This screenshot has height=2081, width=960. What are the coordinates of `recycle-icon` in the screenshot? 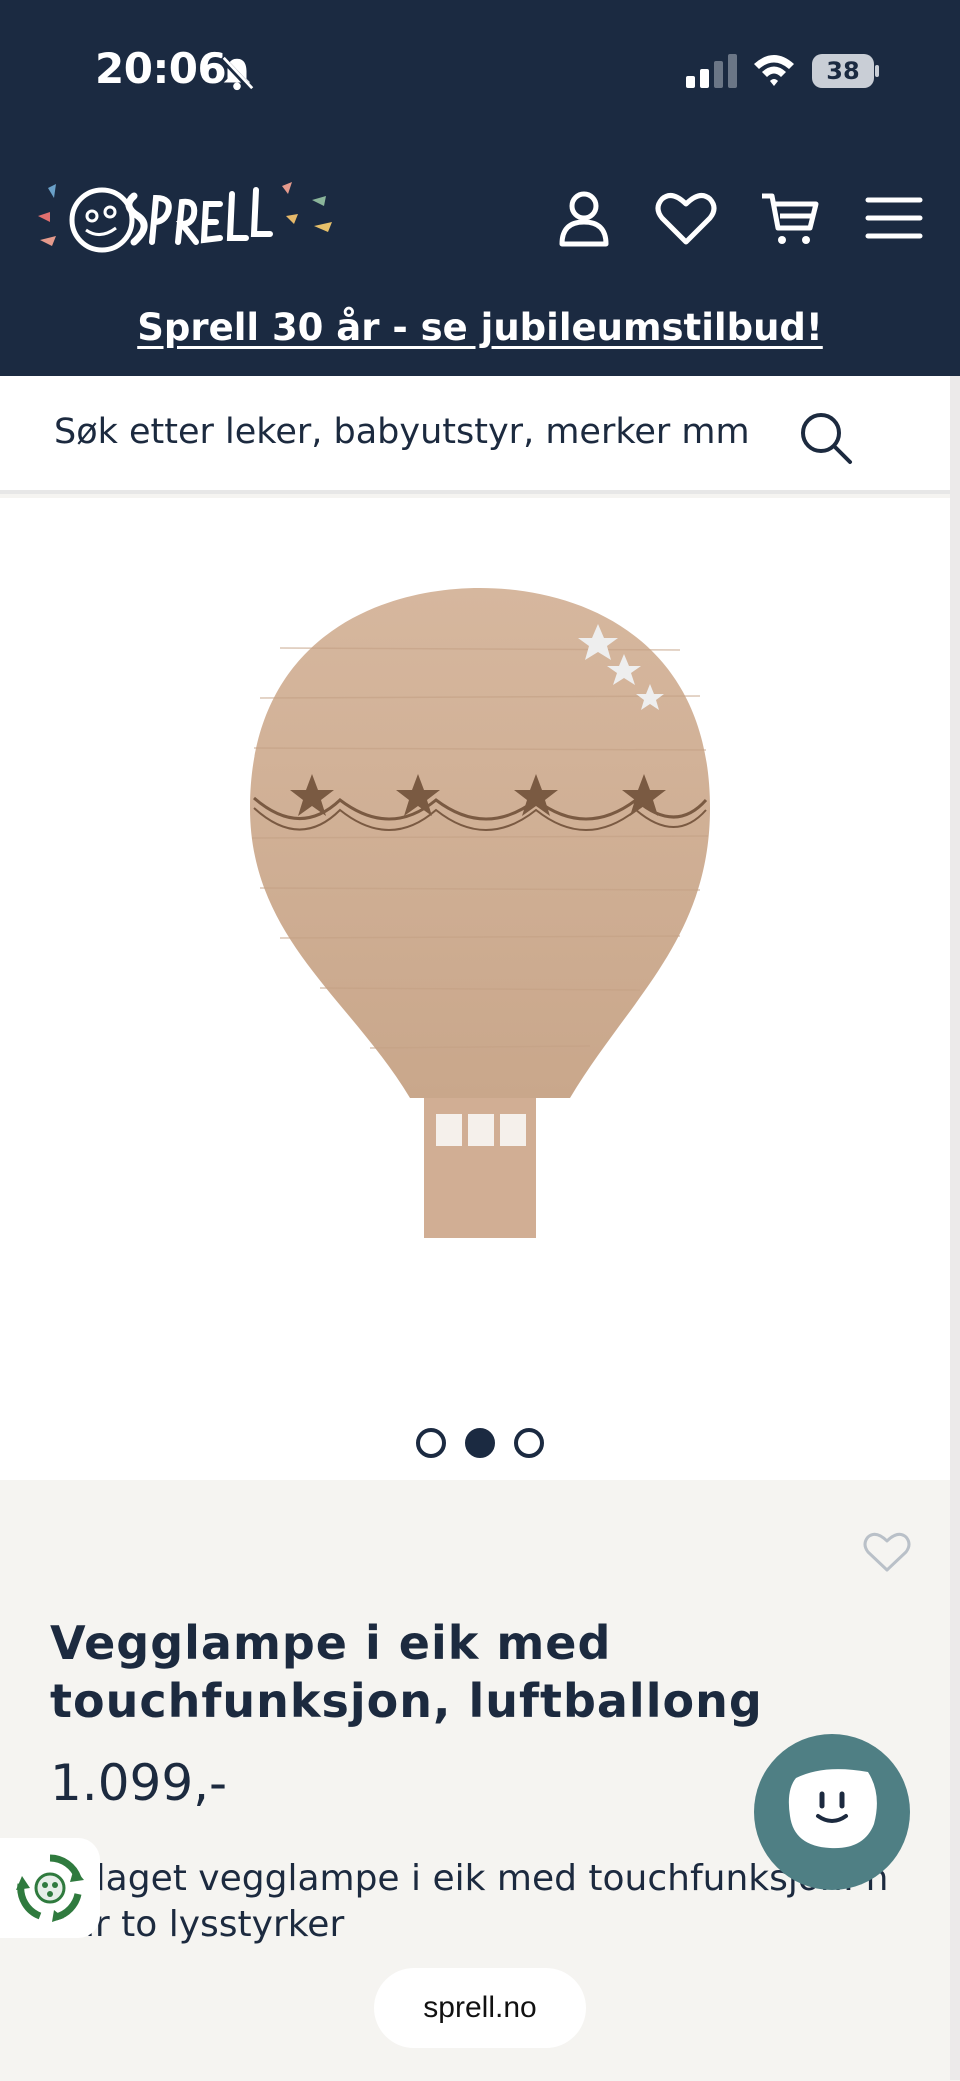 It's located at (50, 1888).